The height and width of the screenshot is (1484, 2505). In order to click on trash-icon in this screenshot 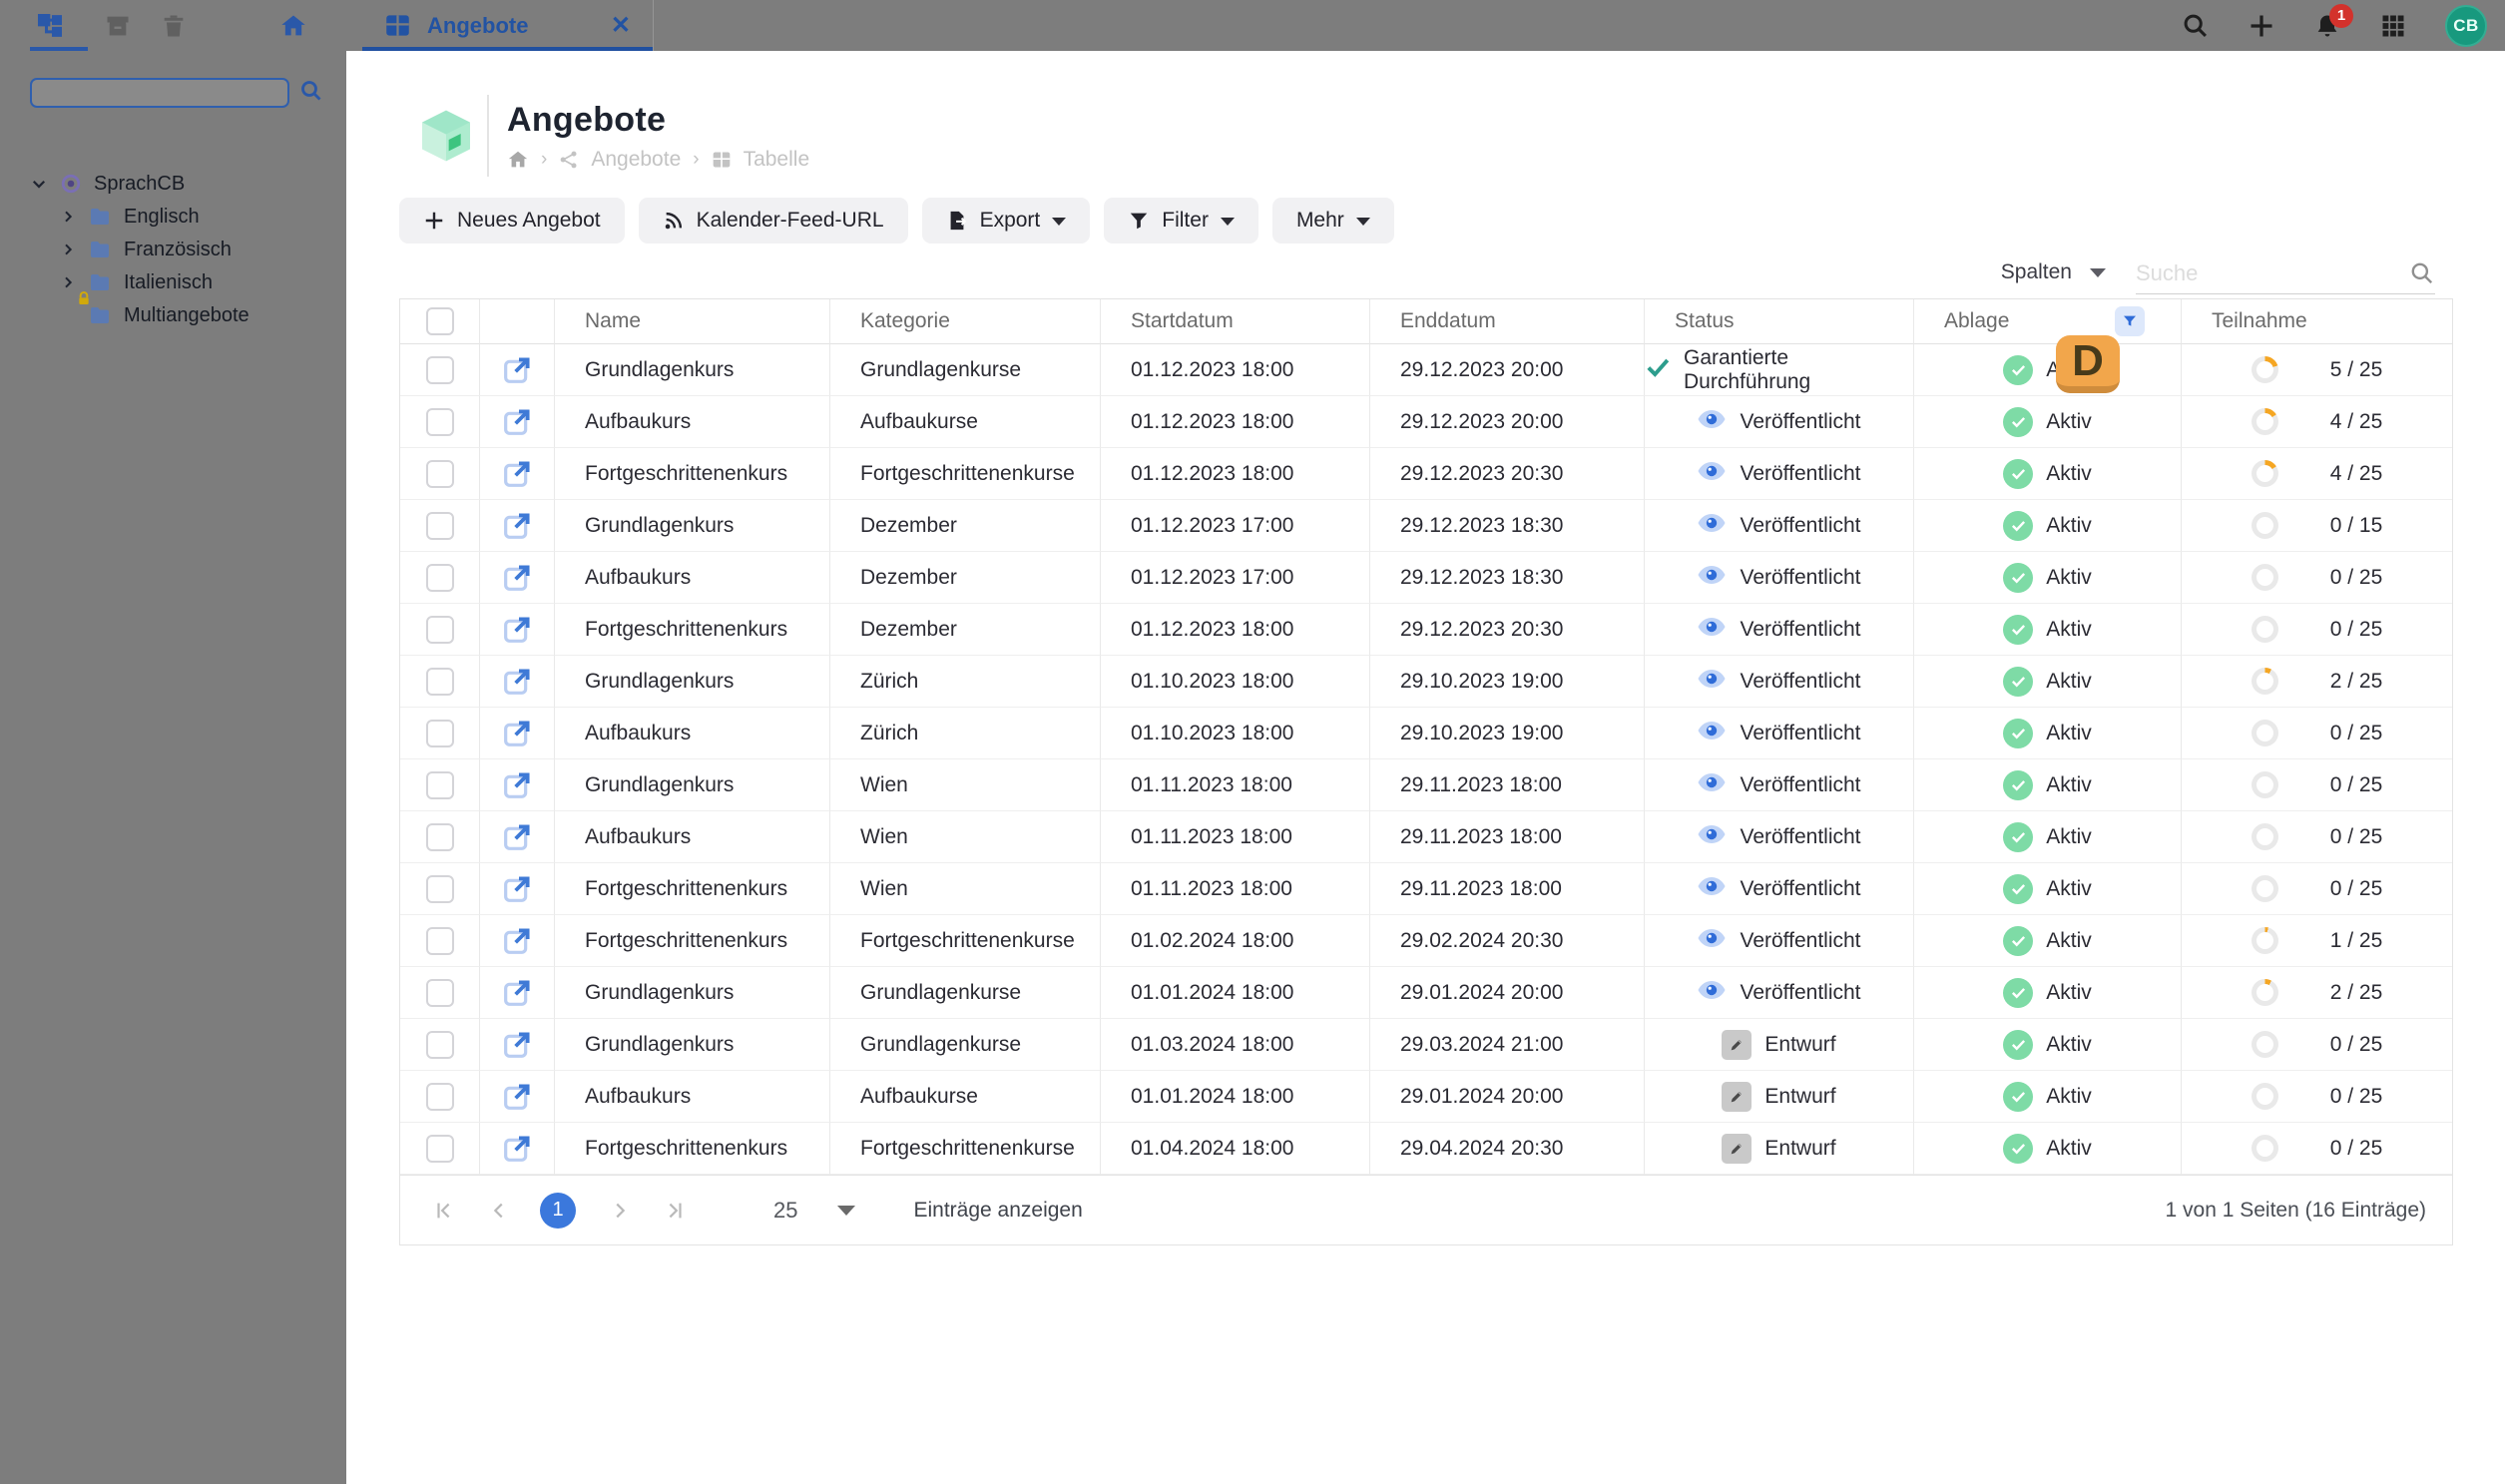, I will do `click(174, 26)`.